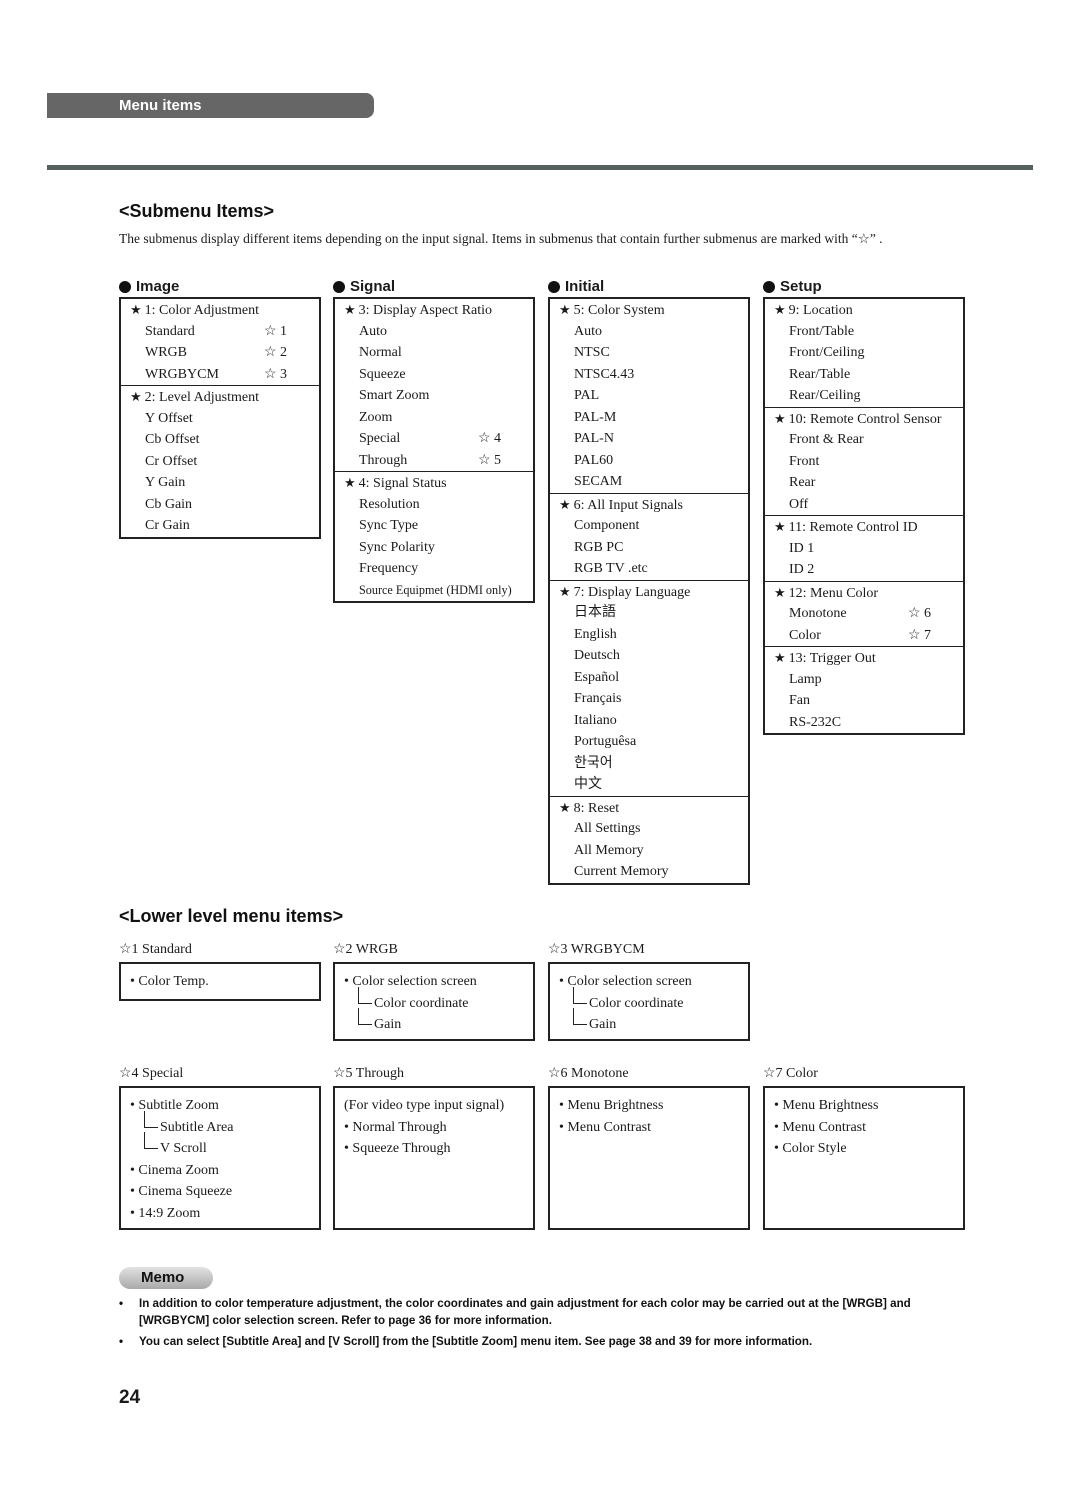 This screenshot has height=1489, width=1080. Describe the element at coordinates (598, 698) in the screenshot. I see `submenu-item-text: Français` at that location.